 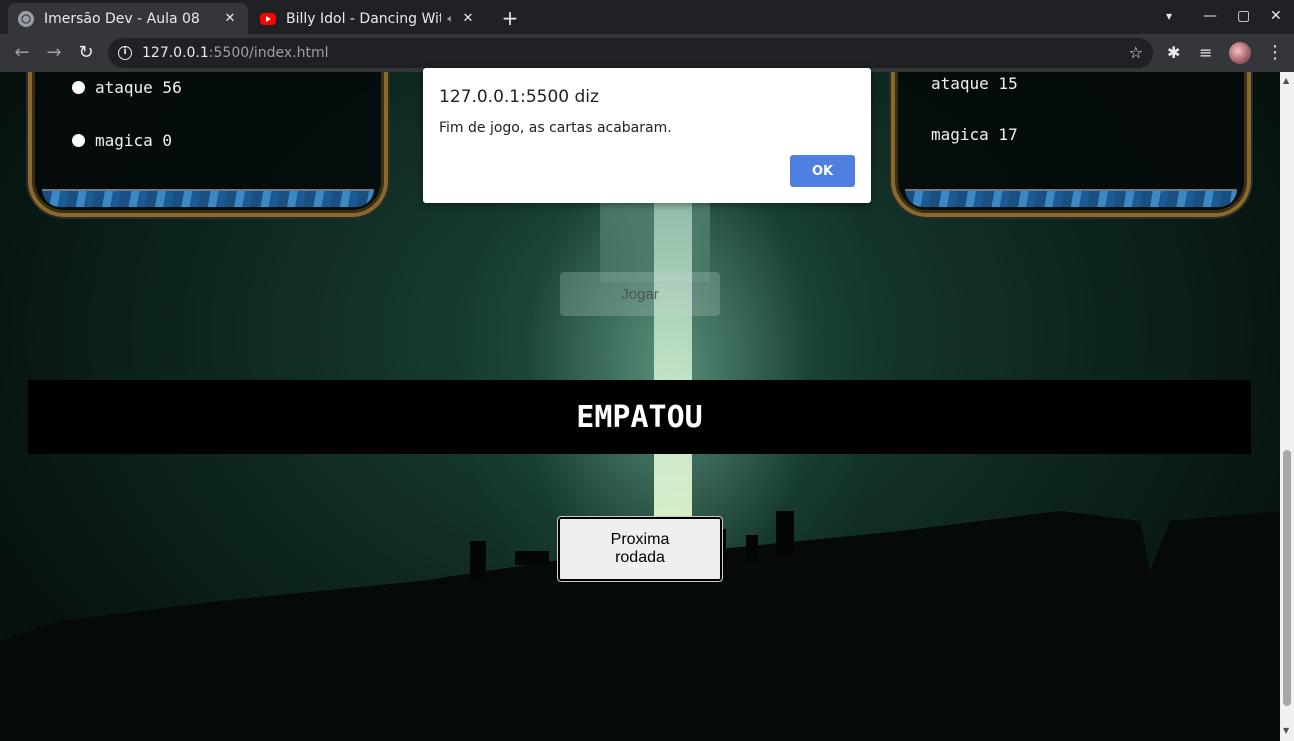 I want to click on youtube-icon, so click(x=268, y=18).